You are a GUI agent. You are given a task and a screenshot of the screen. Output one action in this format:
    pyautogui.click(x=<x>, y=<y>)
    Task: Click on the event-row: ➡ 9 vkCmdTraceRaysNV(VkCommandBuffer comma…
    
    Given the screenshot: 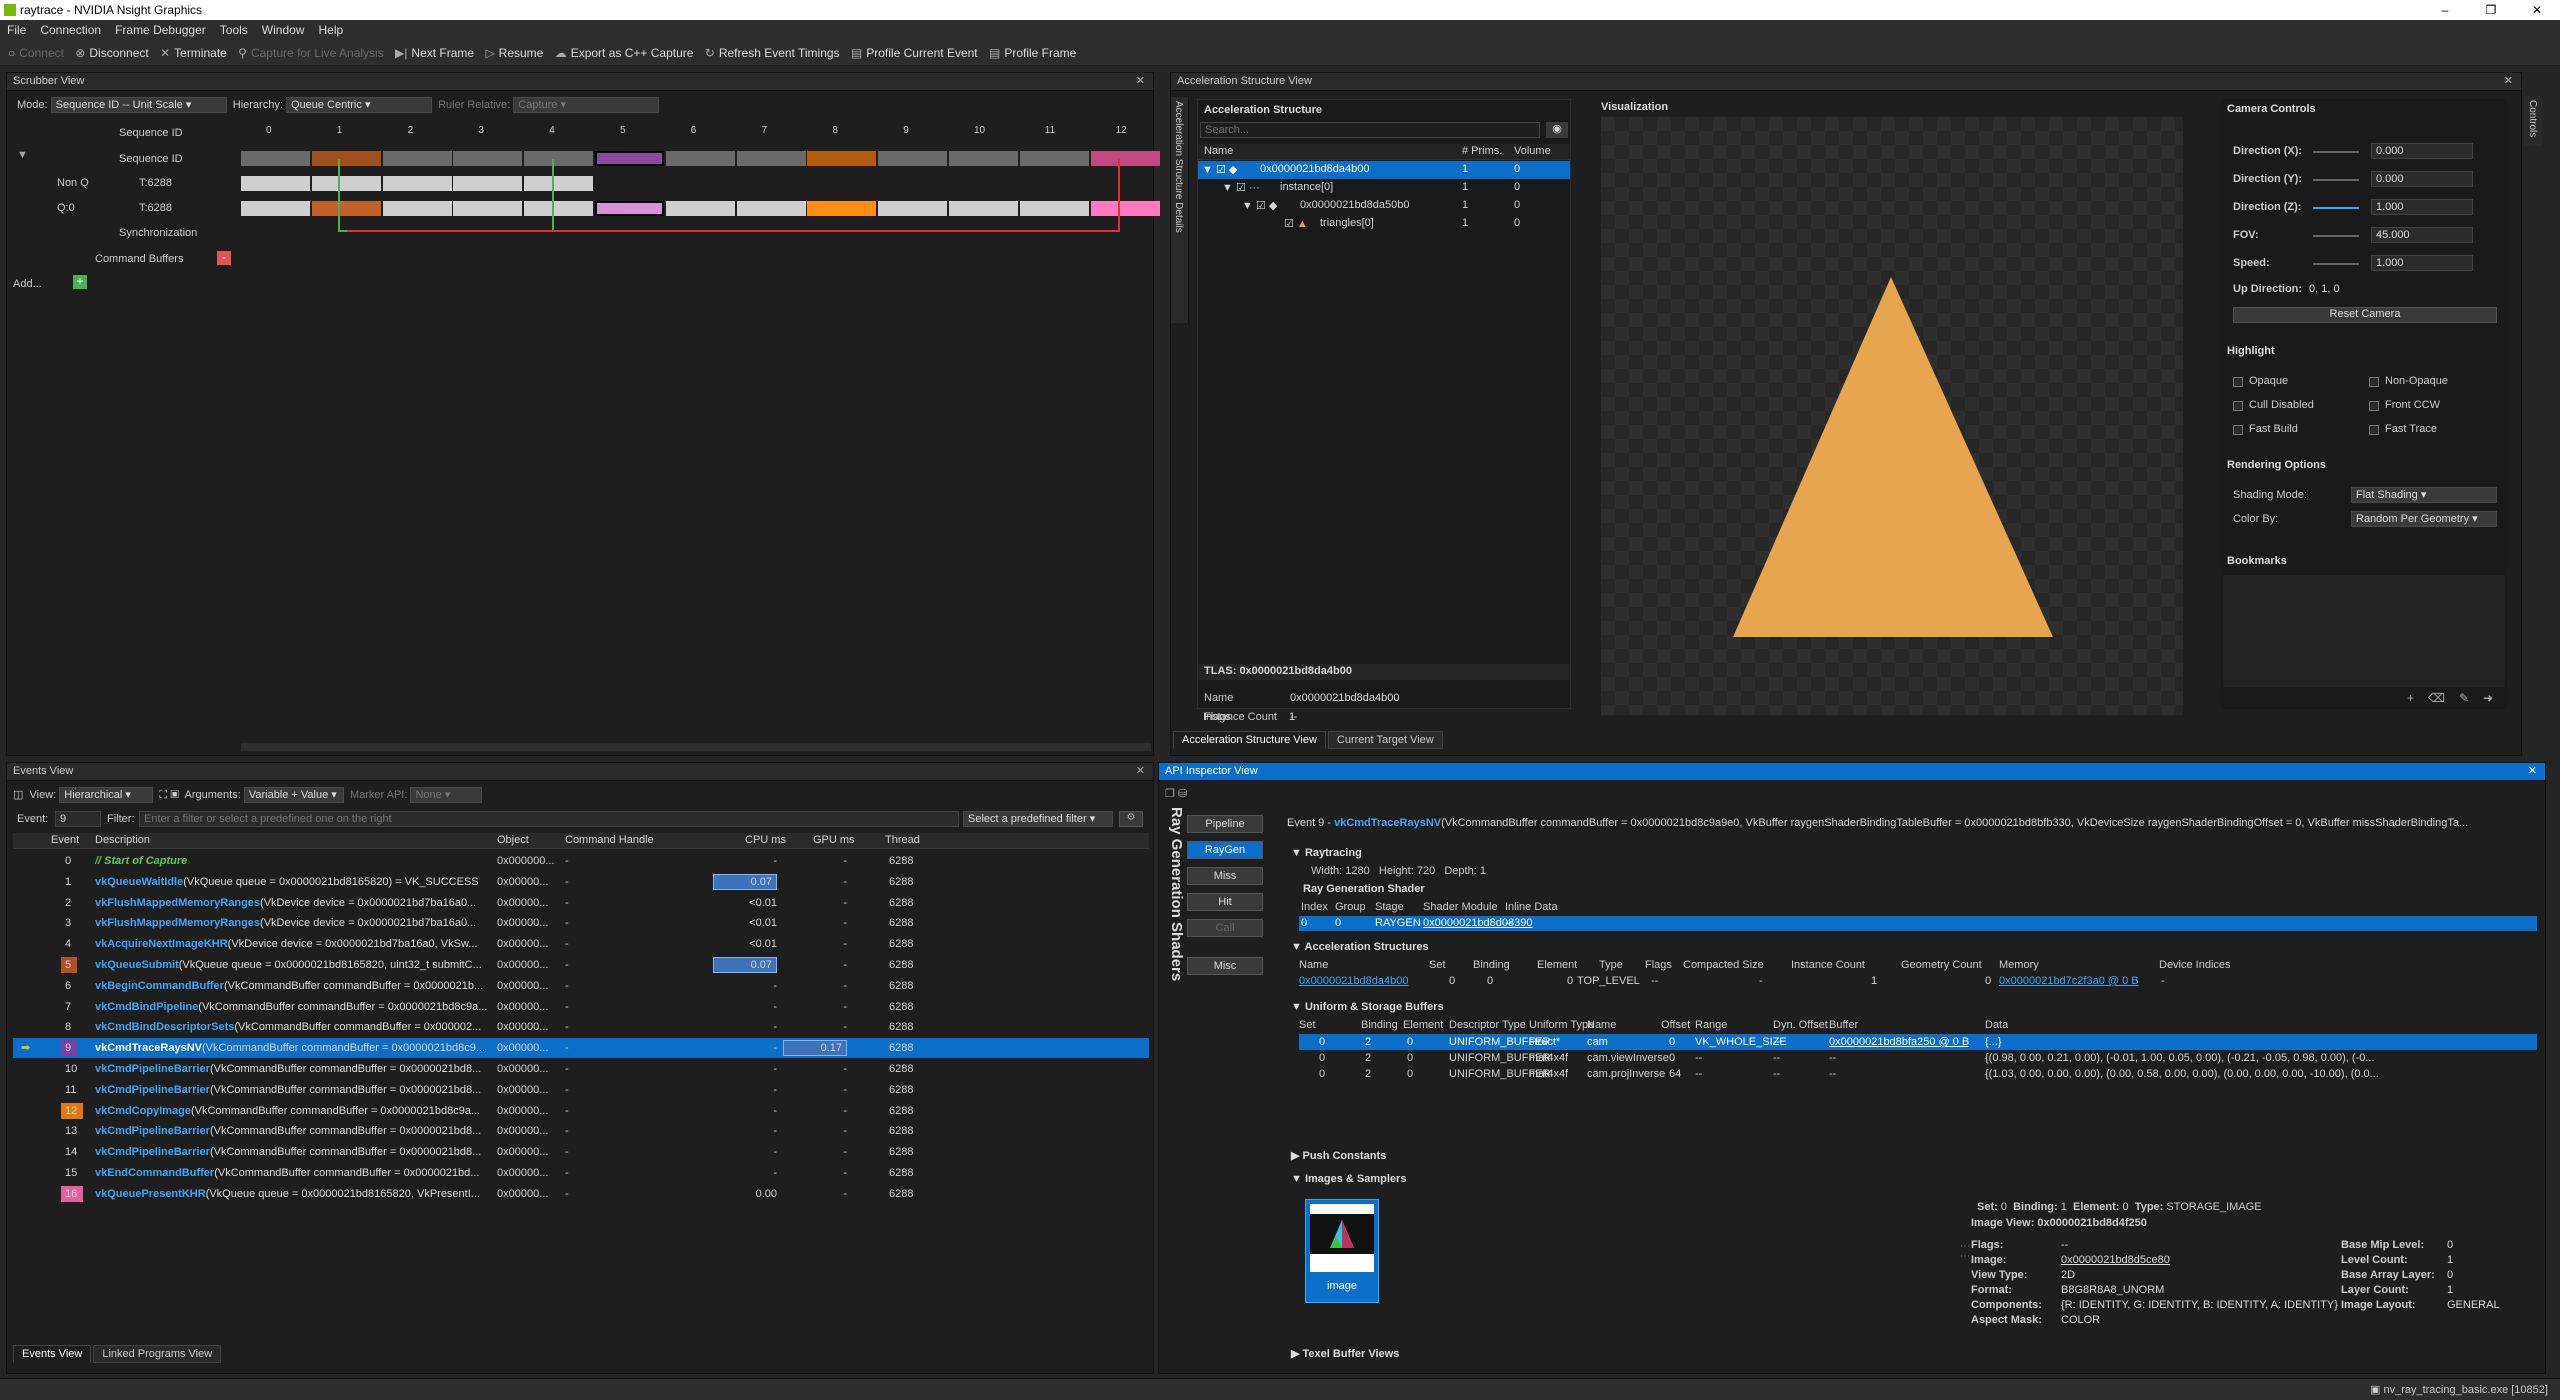 What is the action you would take?
    pyautogui.click(x=581, y=1048)
    